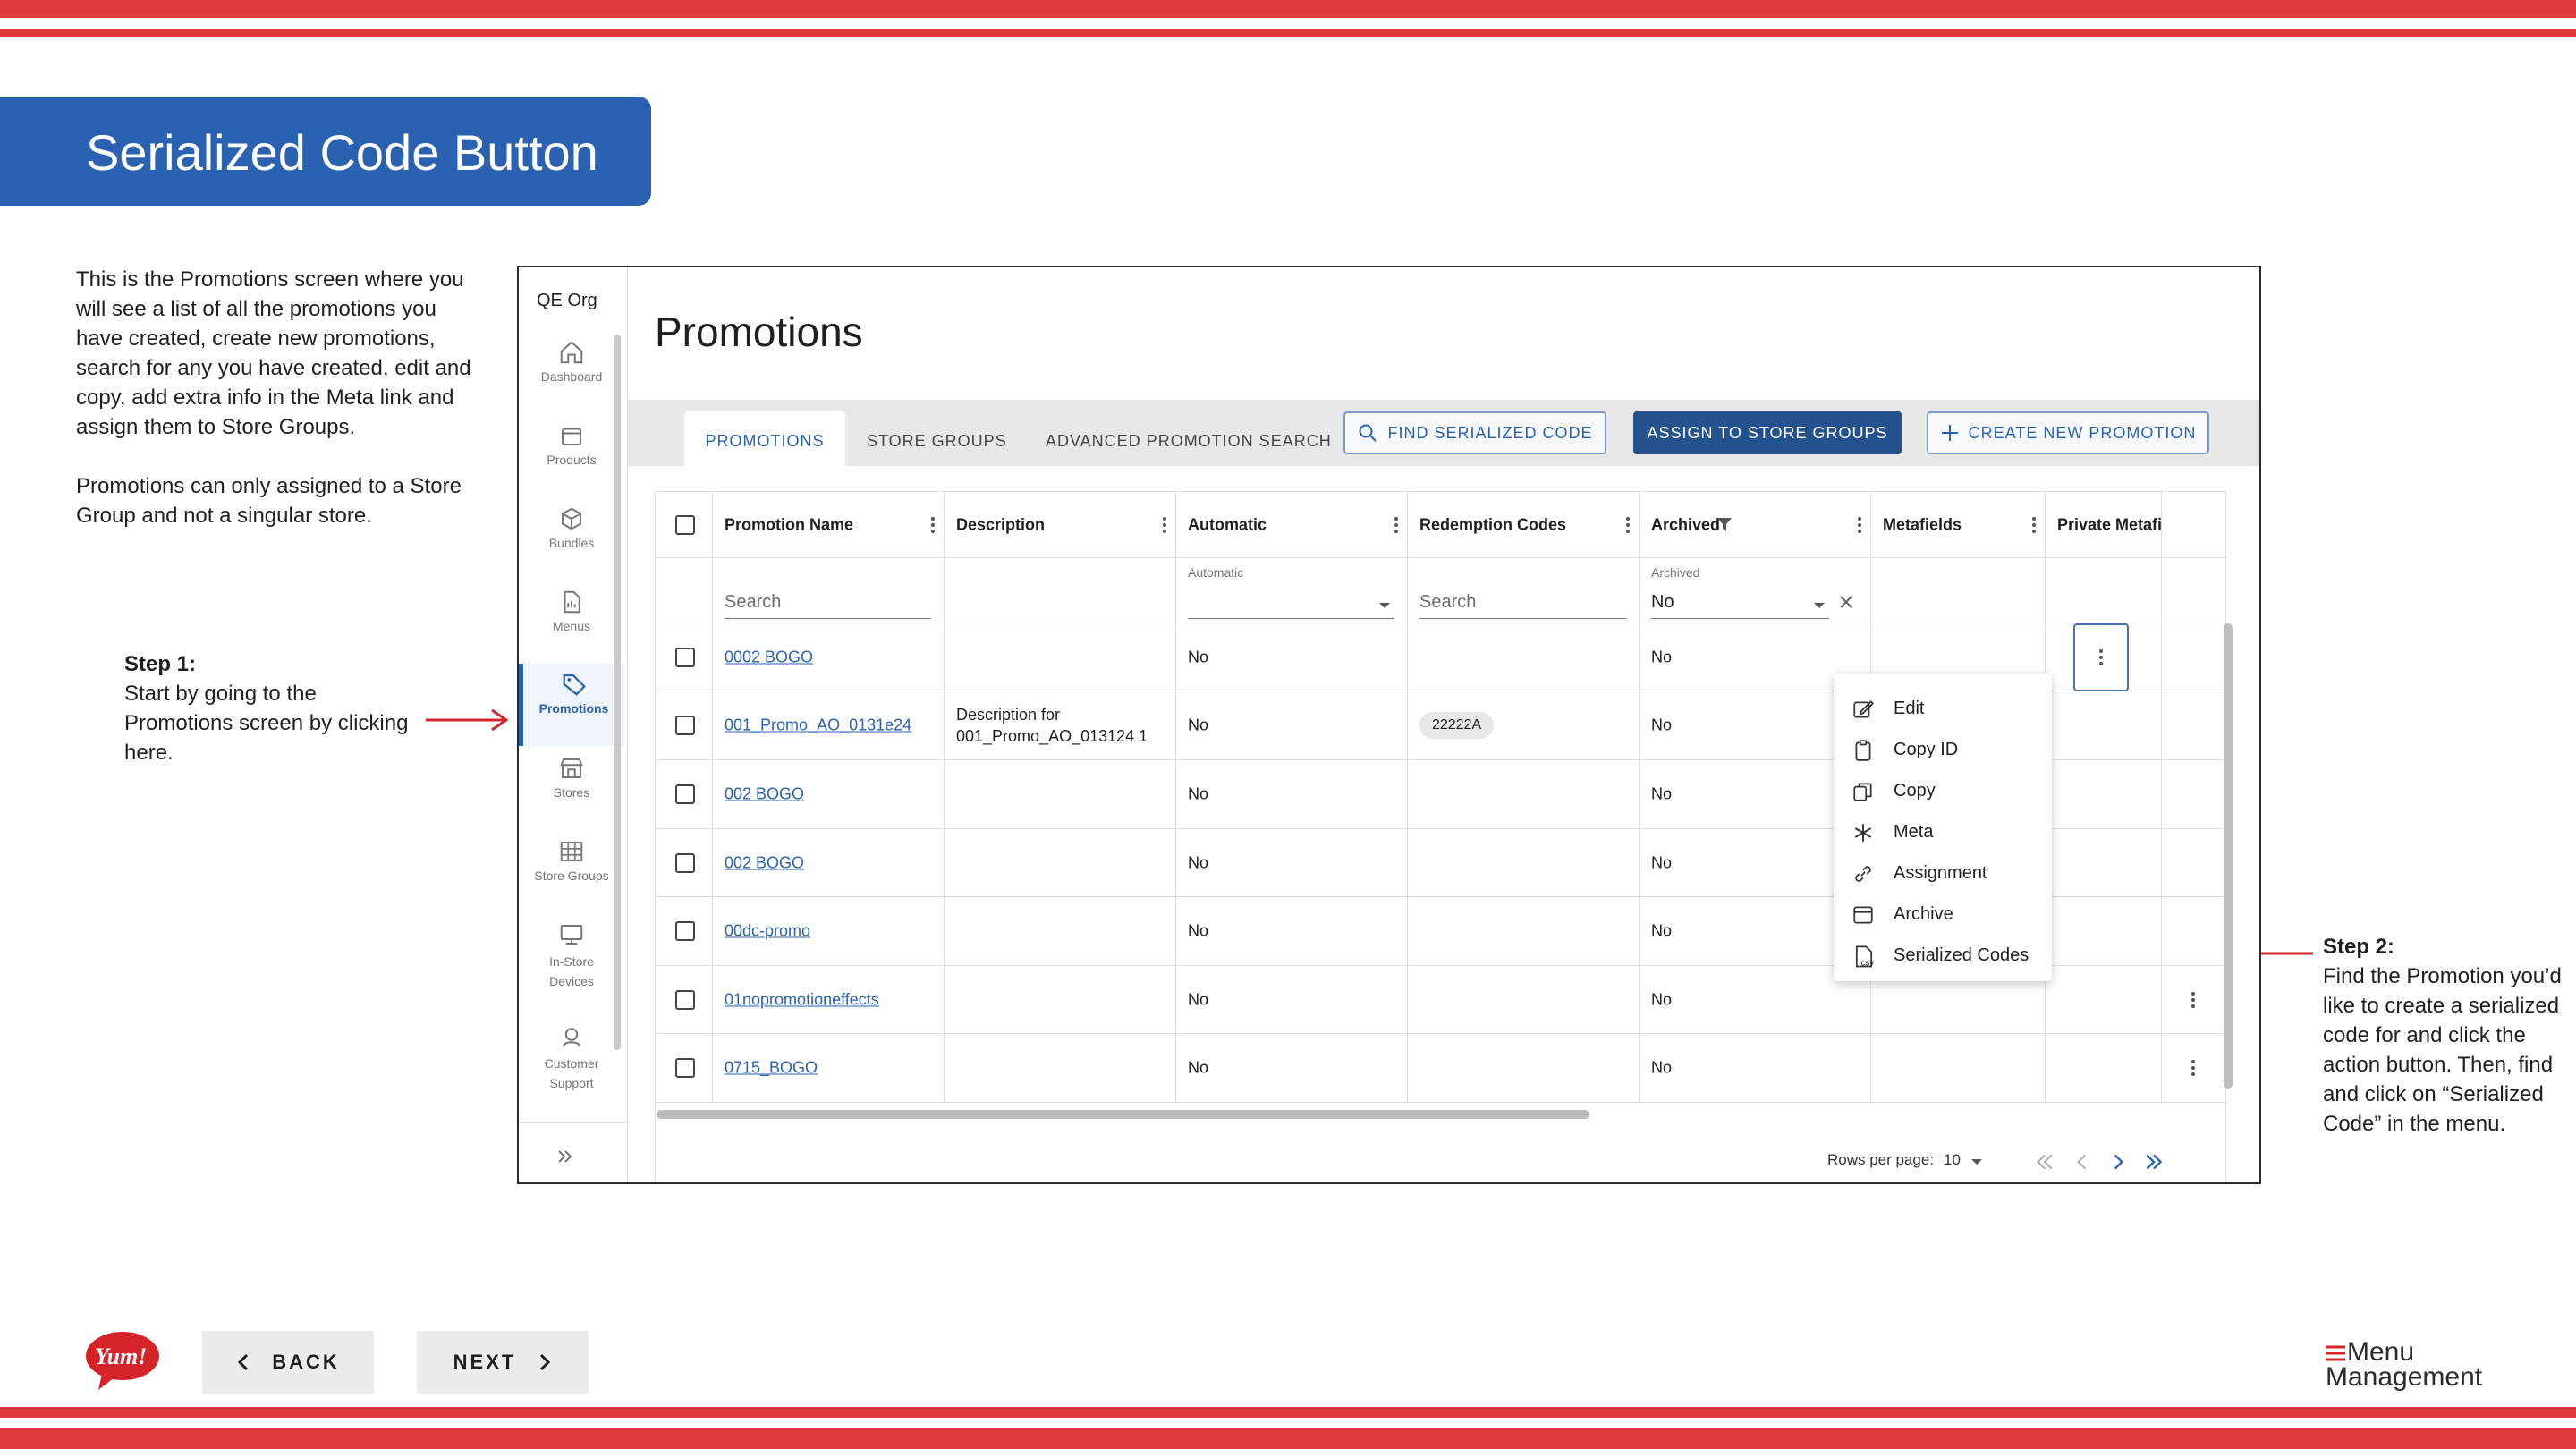 The width and height of the screenshot is (2576, 1449). I want to click on horizontal-scrollbar, so click(1123, 1114).